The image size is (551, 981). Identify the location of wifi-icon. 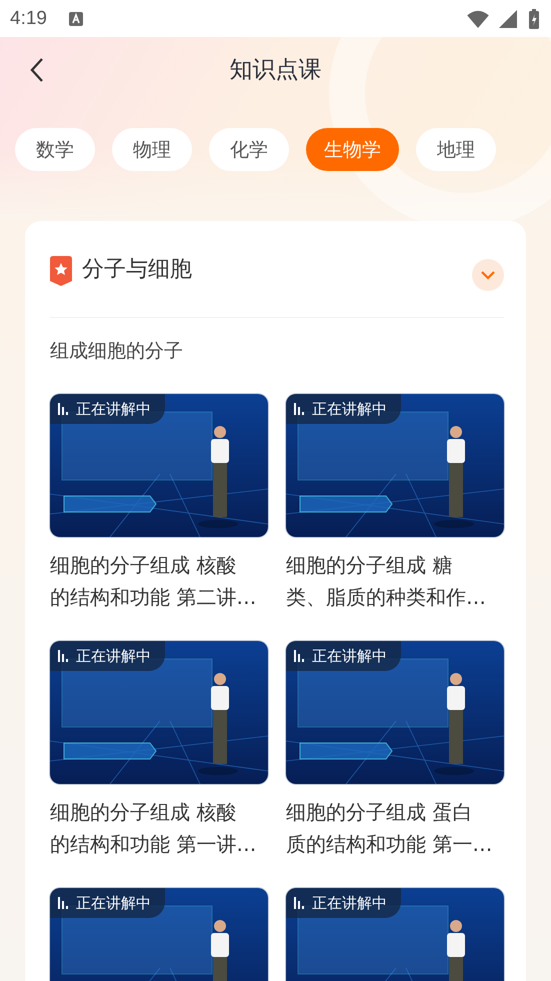
(478, 19).